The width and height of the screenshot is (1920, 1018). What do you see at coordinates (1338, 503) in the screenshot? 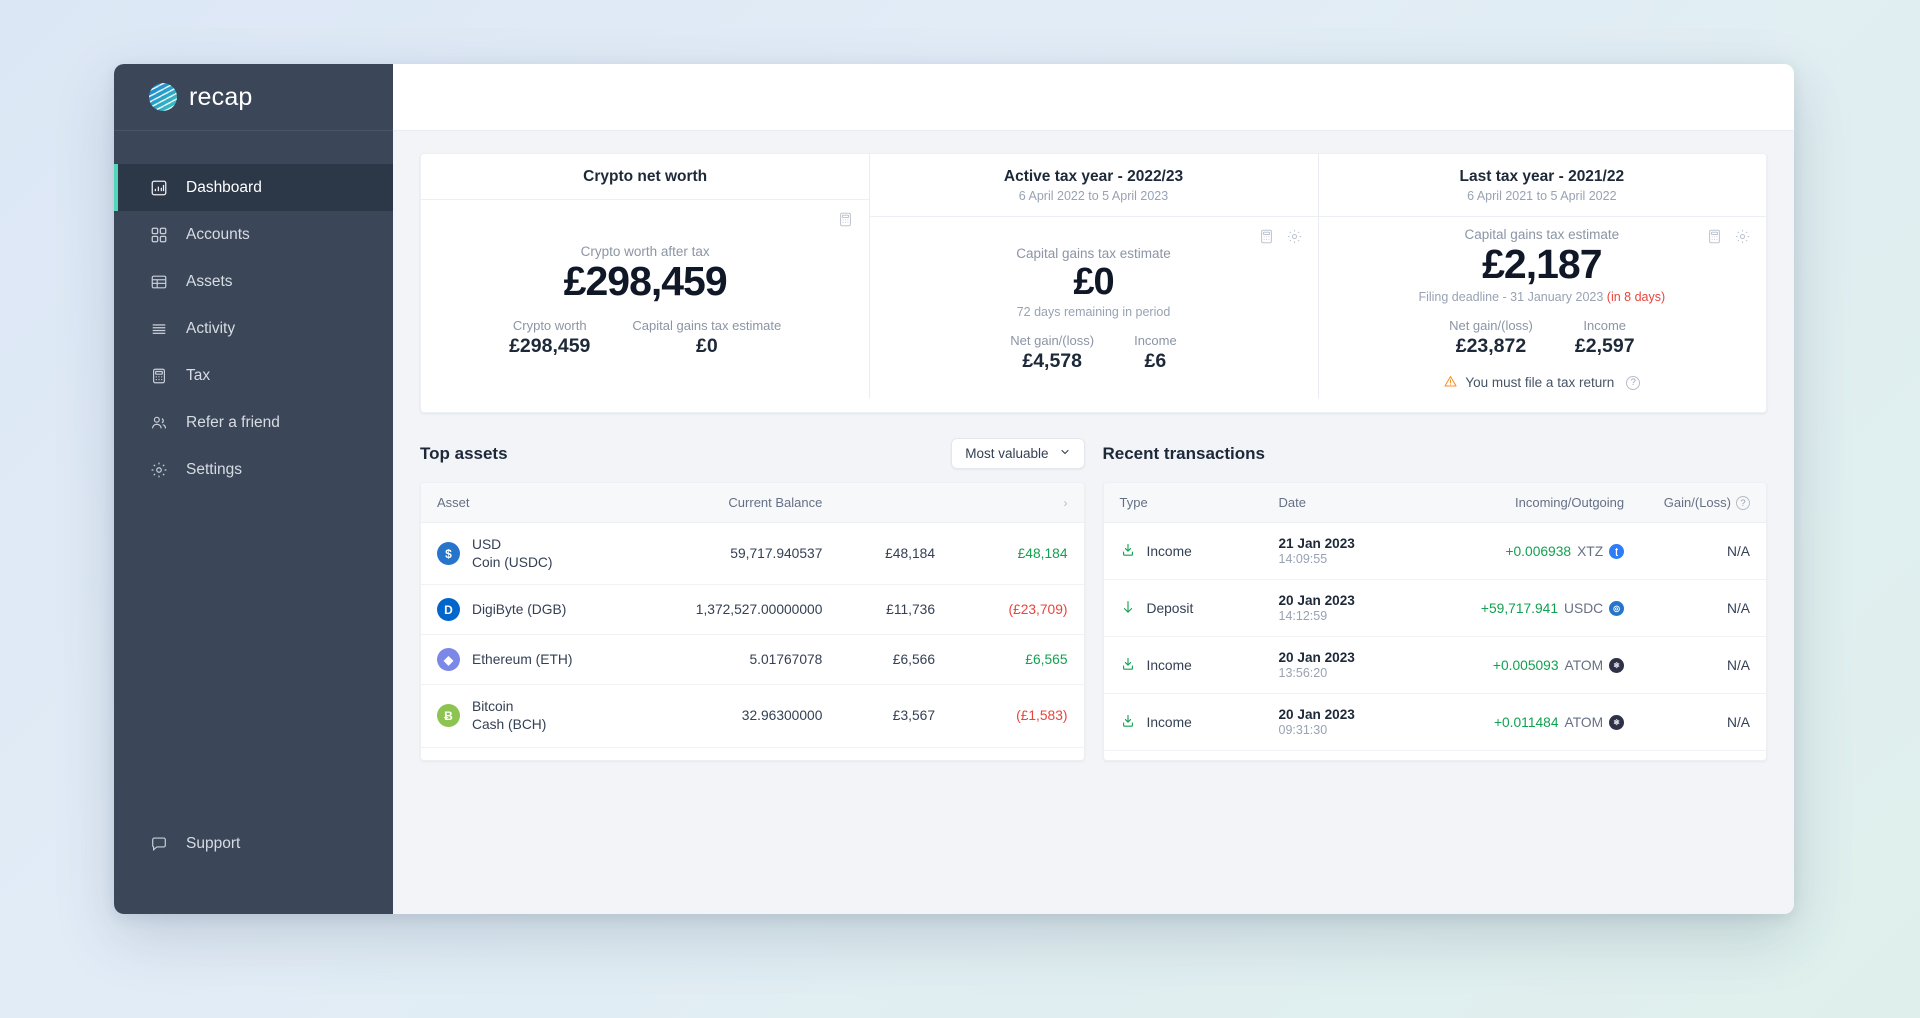
I see `column-header-date: Date` at bounding box center [1338, 503].